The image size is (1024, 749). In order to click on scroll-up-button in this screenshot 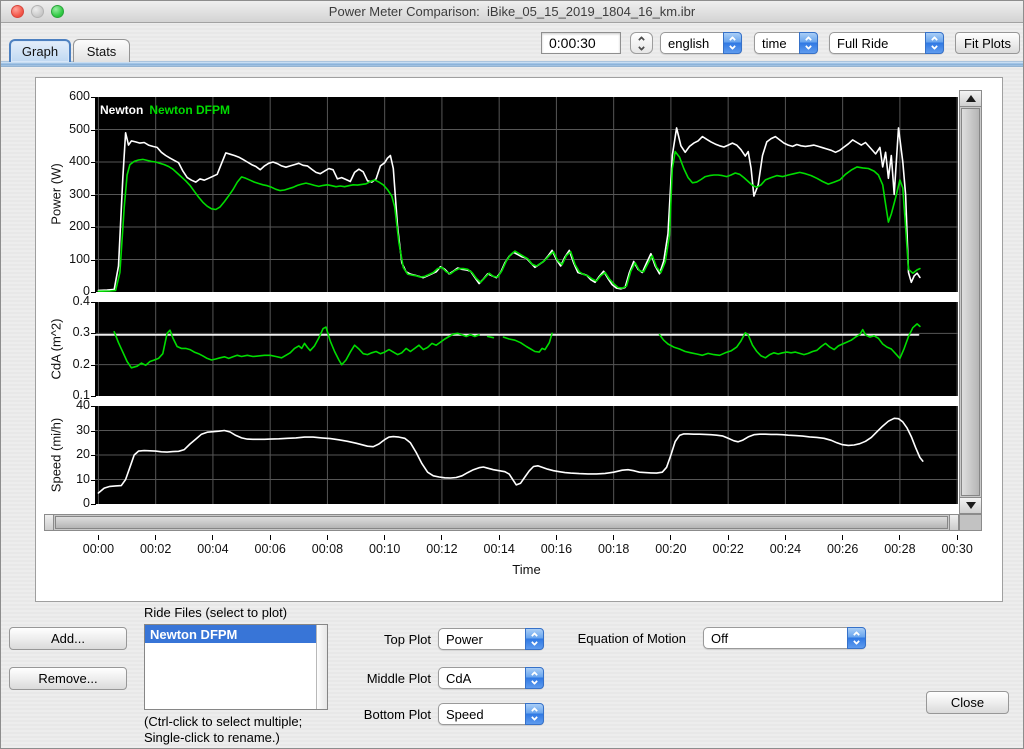, I will do `click(970, 99)`.